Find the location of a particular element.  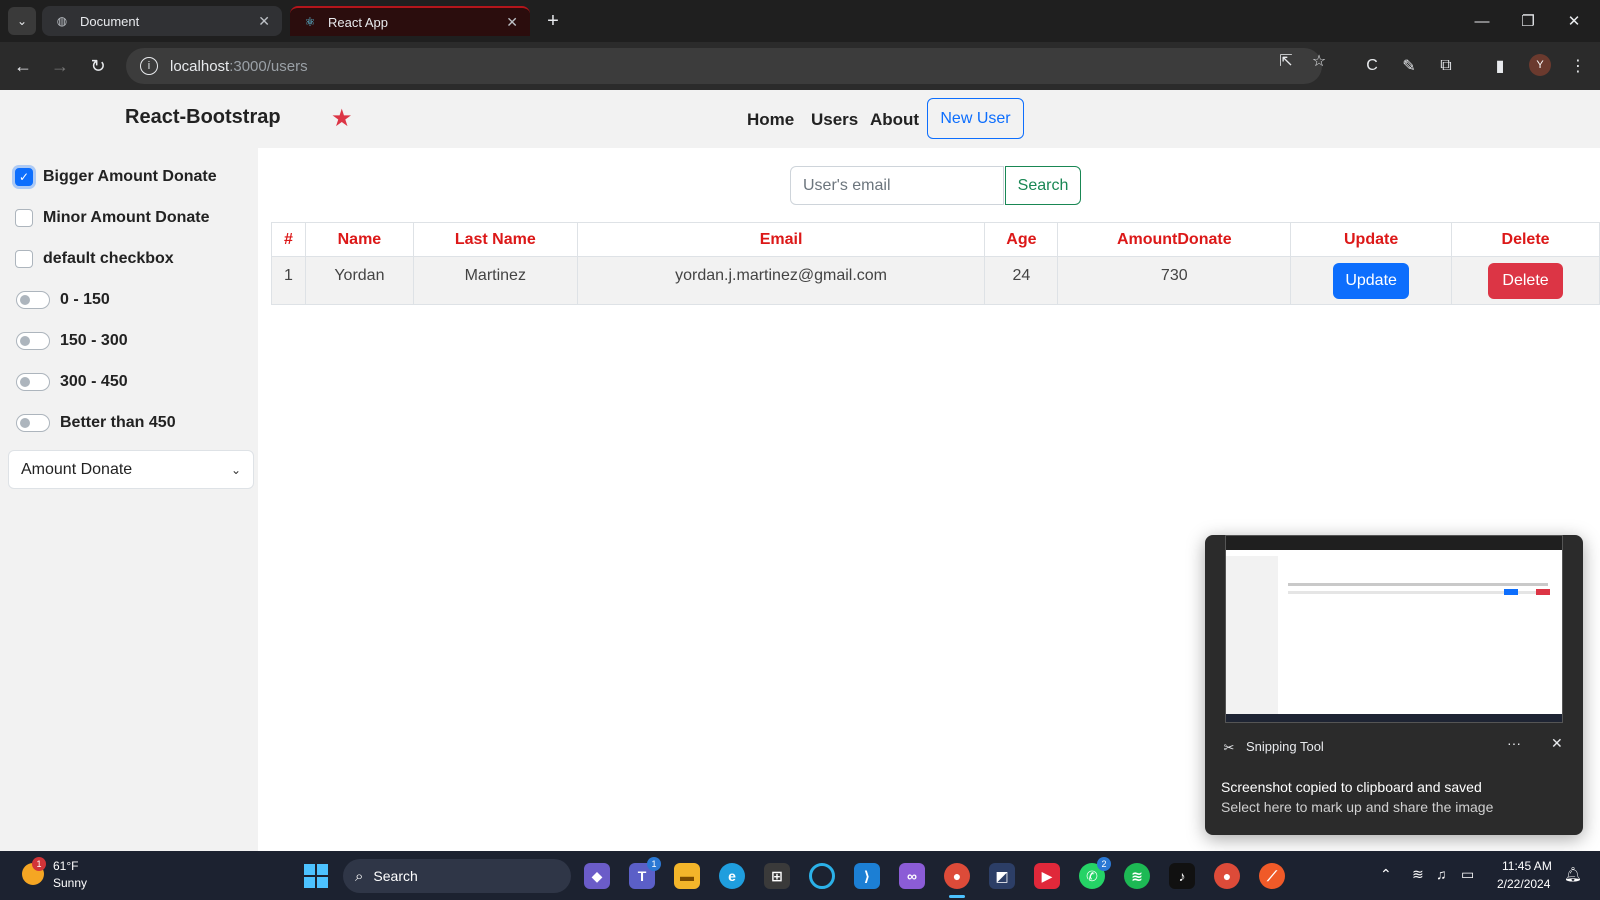

column-header-delete: Delete is located at coordinates (1525, 239).